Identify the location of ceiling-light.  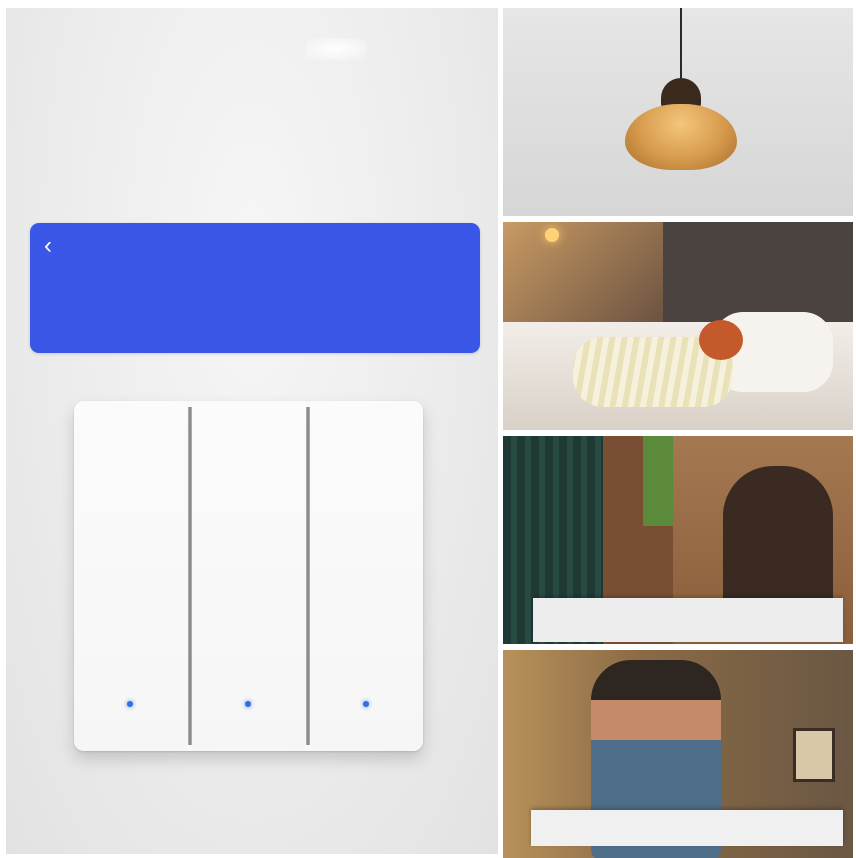
(552, 235).